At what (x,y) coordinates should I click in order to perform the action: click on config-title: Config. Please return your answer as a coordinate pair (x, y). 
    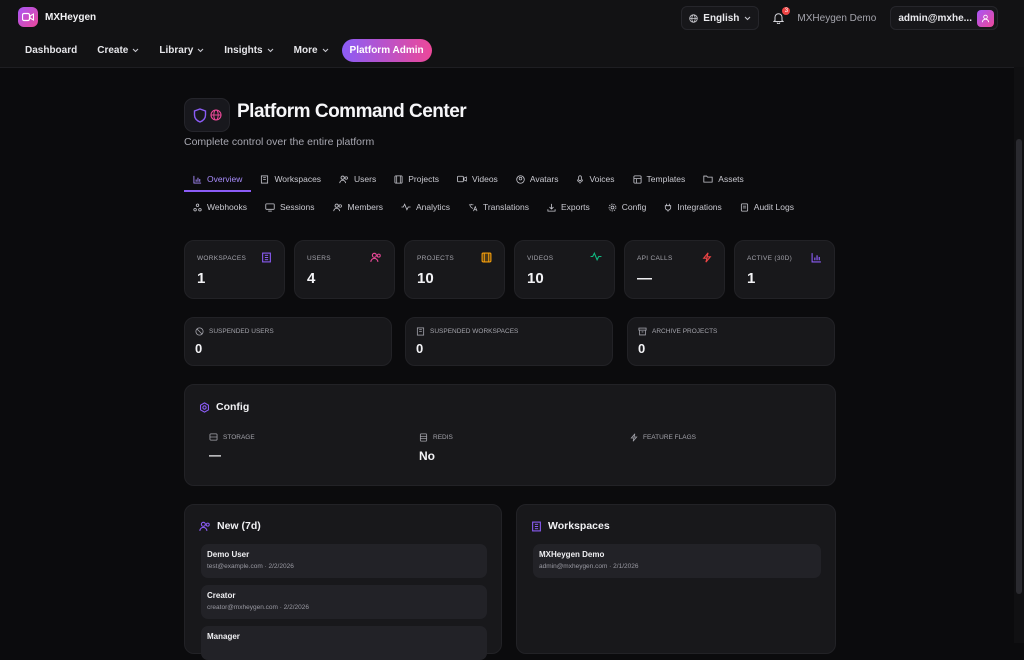
    Looking at the image, I should click on (224, 407).